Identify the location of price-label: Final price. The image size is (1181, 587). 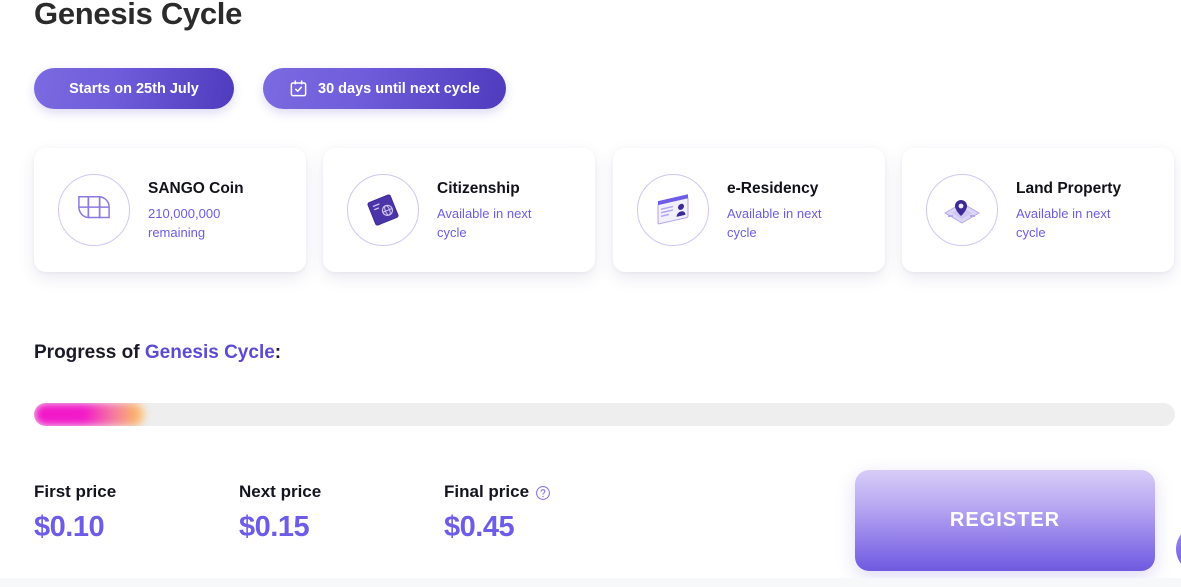
(546, 492).